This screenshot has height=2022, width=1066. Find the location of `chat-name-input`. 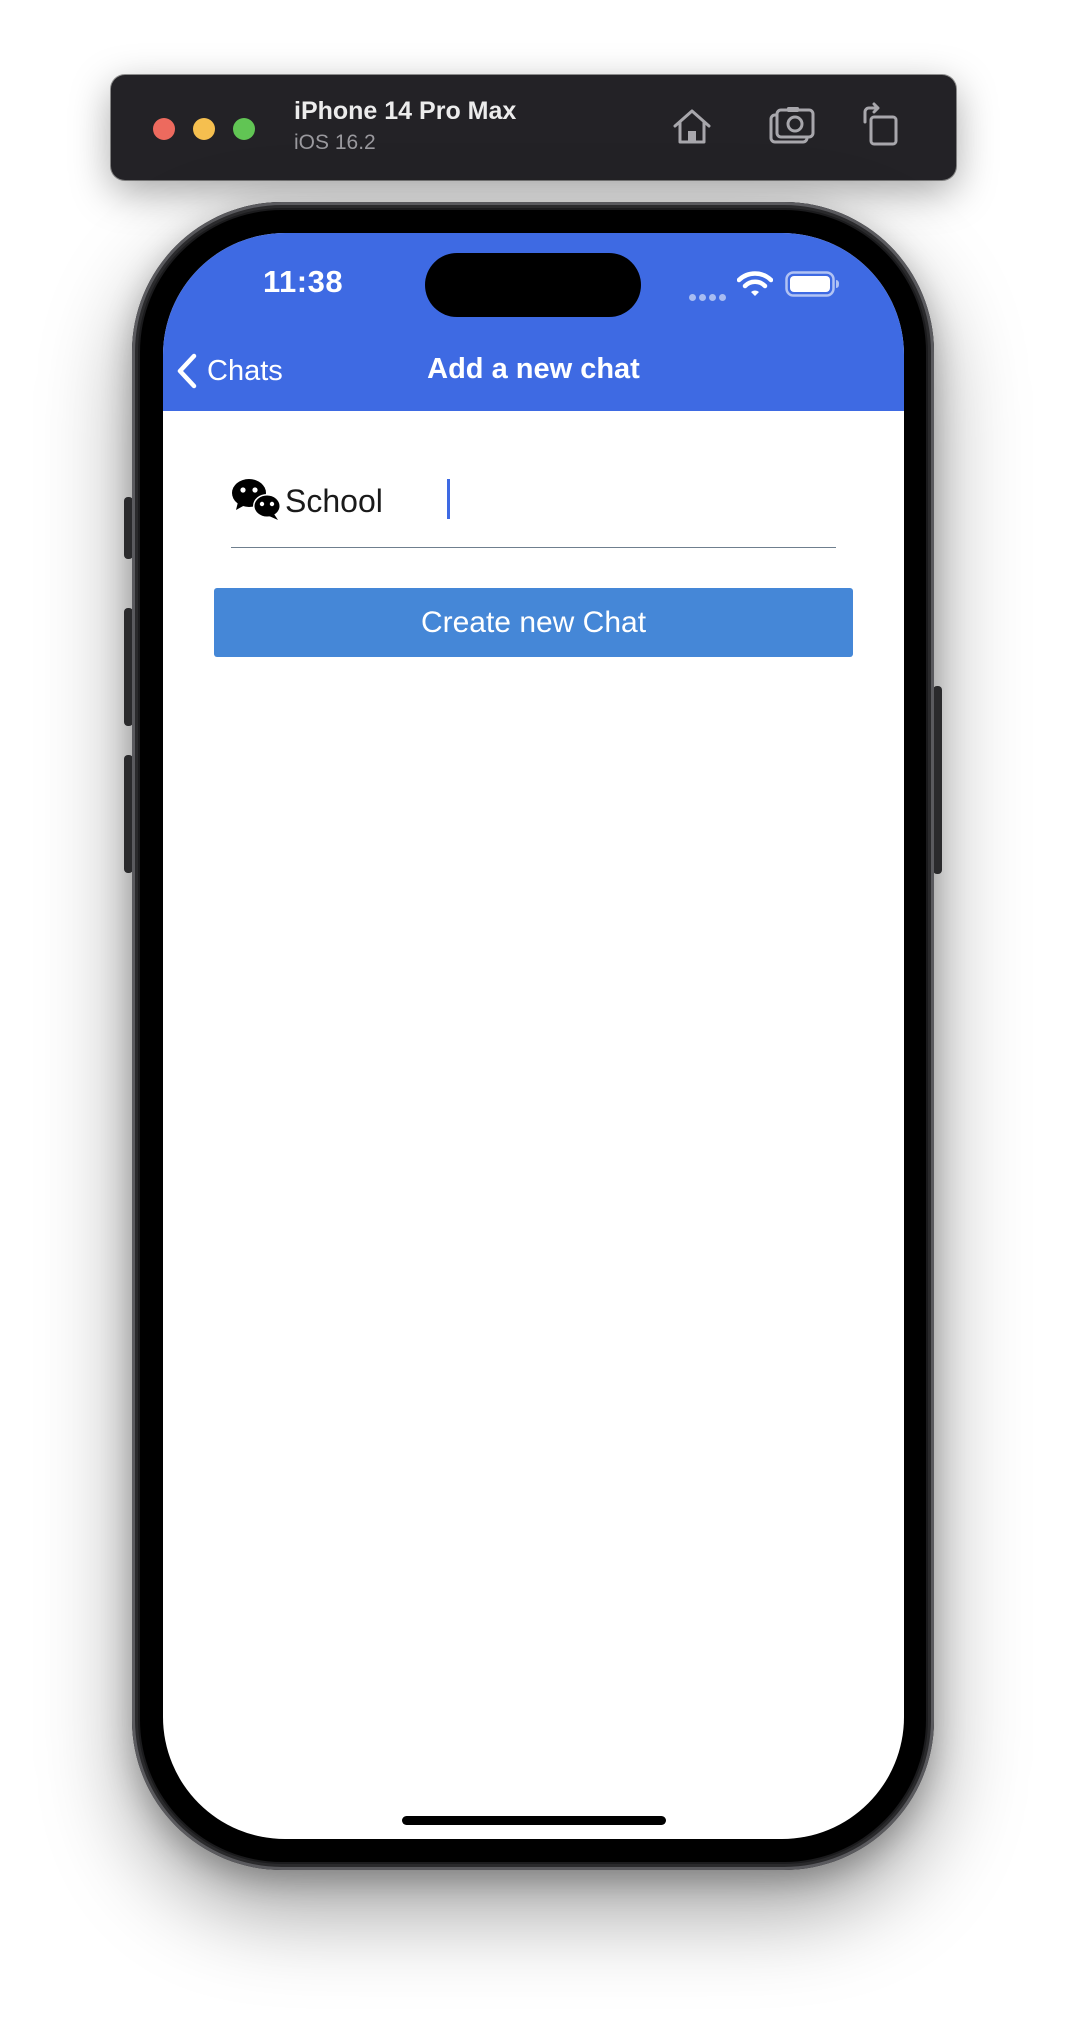

chat-name-input is located at coordinates (555, 501).